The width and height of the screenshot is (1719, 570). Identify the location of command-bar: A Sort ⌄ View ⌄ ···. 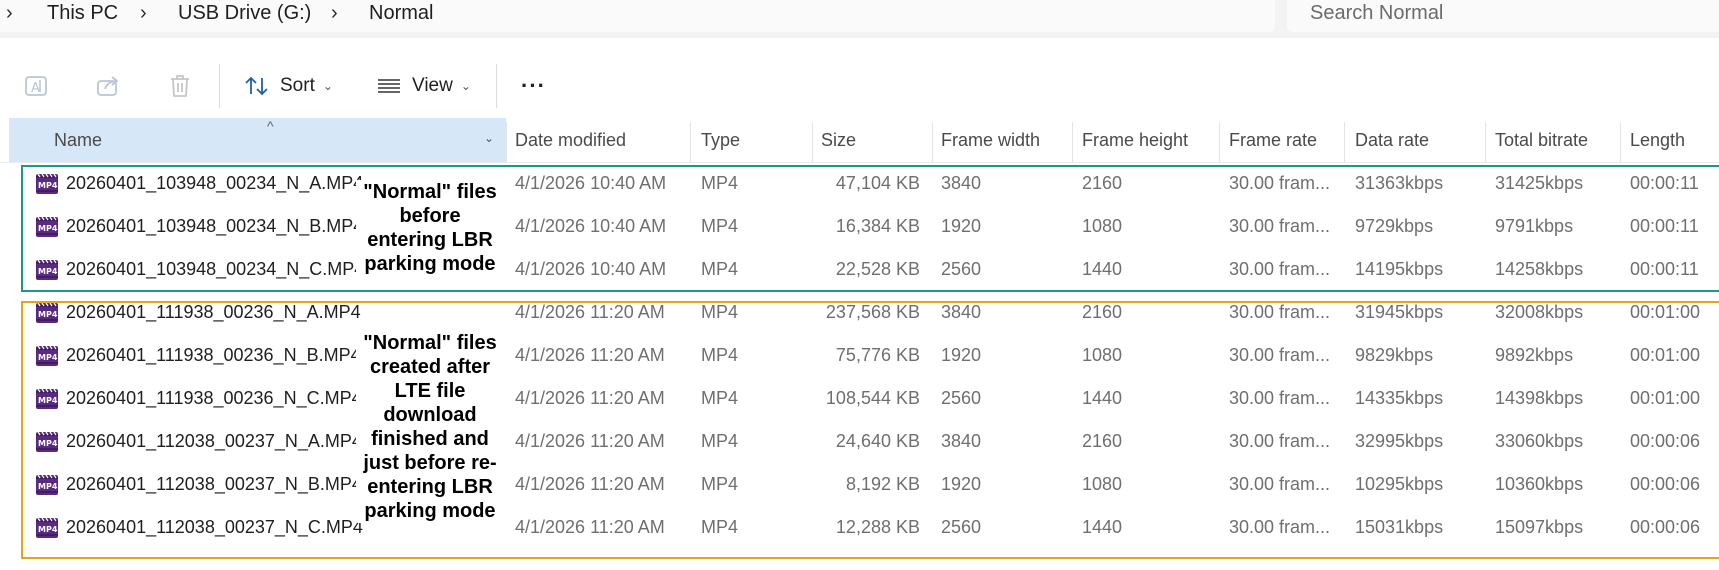
(859, 81).